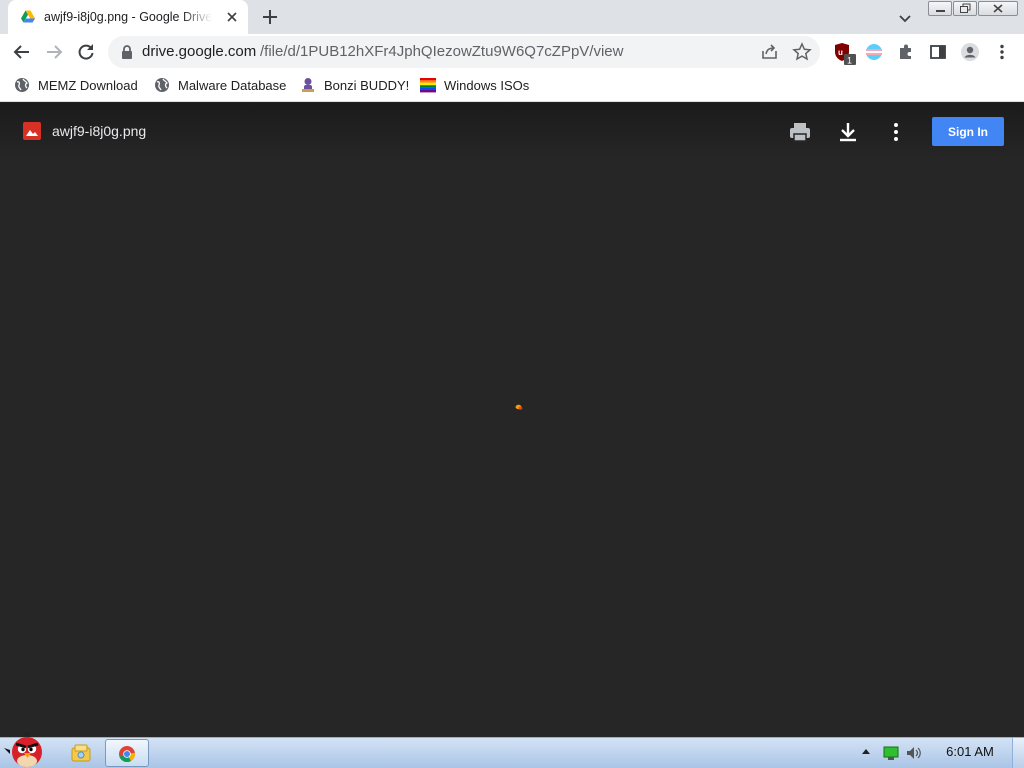 This screenshot has width=1024, height=768. Describe the element at coordinates (428, 85) in the screenshot. I see `rainbow-flag-icon` at that location.